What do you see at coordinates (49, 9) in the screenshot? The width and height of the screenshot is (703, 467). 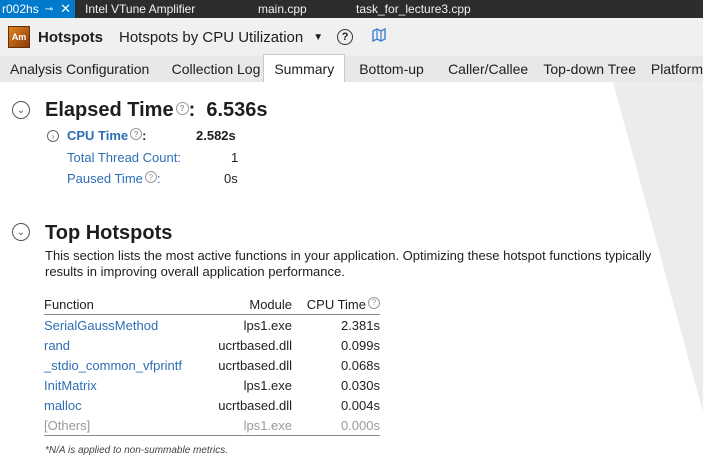 I see `pin-icon: ⊸` at bounding box center [49, 9].